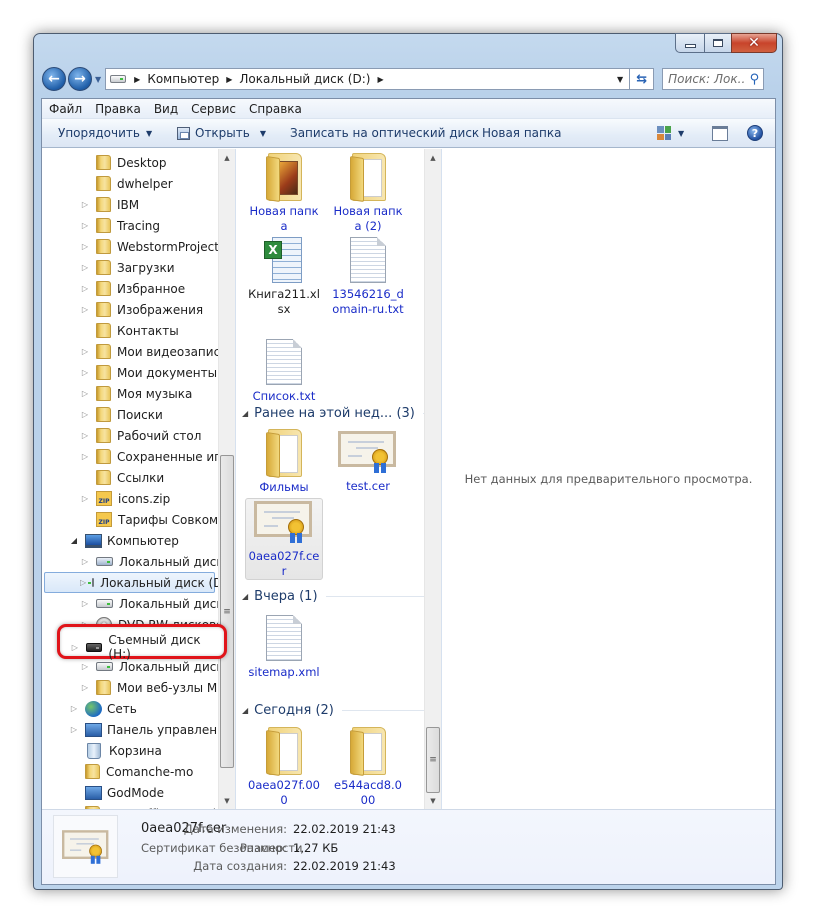 The height and width of the screenshot is (924, 817). I want to click on address-bar: ▶ Компьютер ▶ Локальный диск (D:) ▶ ▼, so click(368, 79).